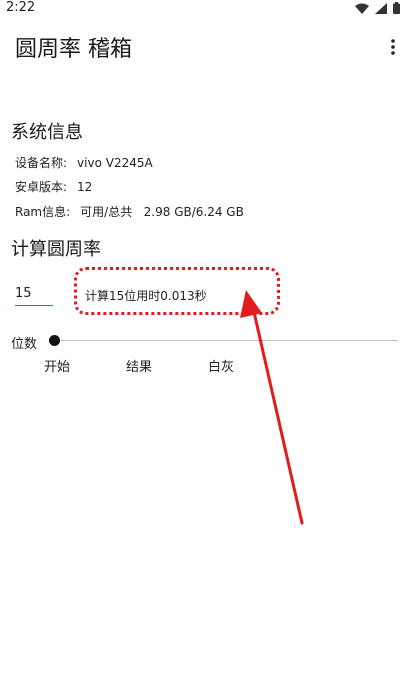 This screenshot has height=676, width=412. I want to click on app-bar: 圆周率 稽箱, so click(206, 45).